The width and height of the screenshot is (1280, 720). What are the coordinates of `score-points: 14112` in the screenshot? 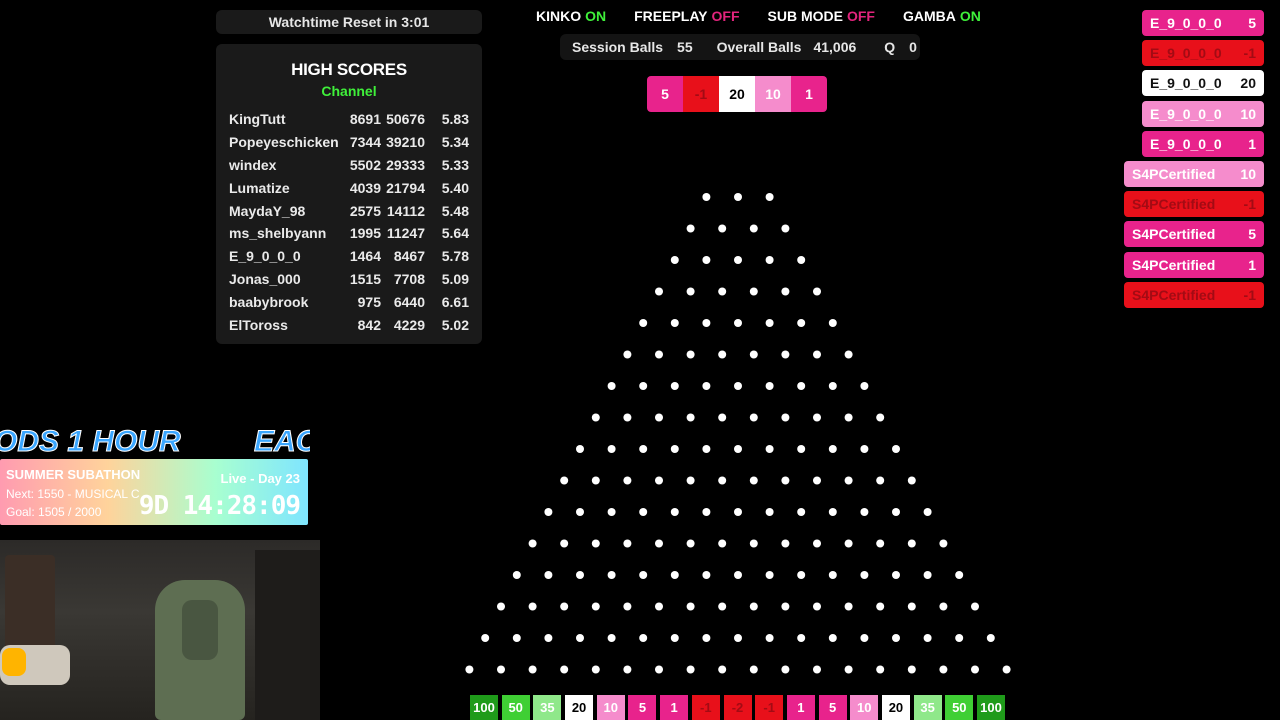 It's located at (405, 210).